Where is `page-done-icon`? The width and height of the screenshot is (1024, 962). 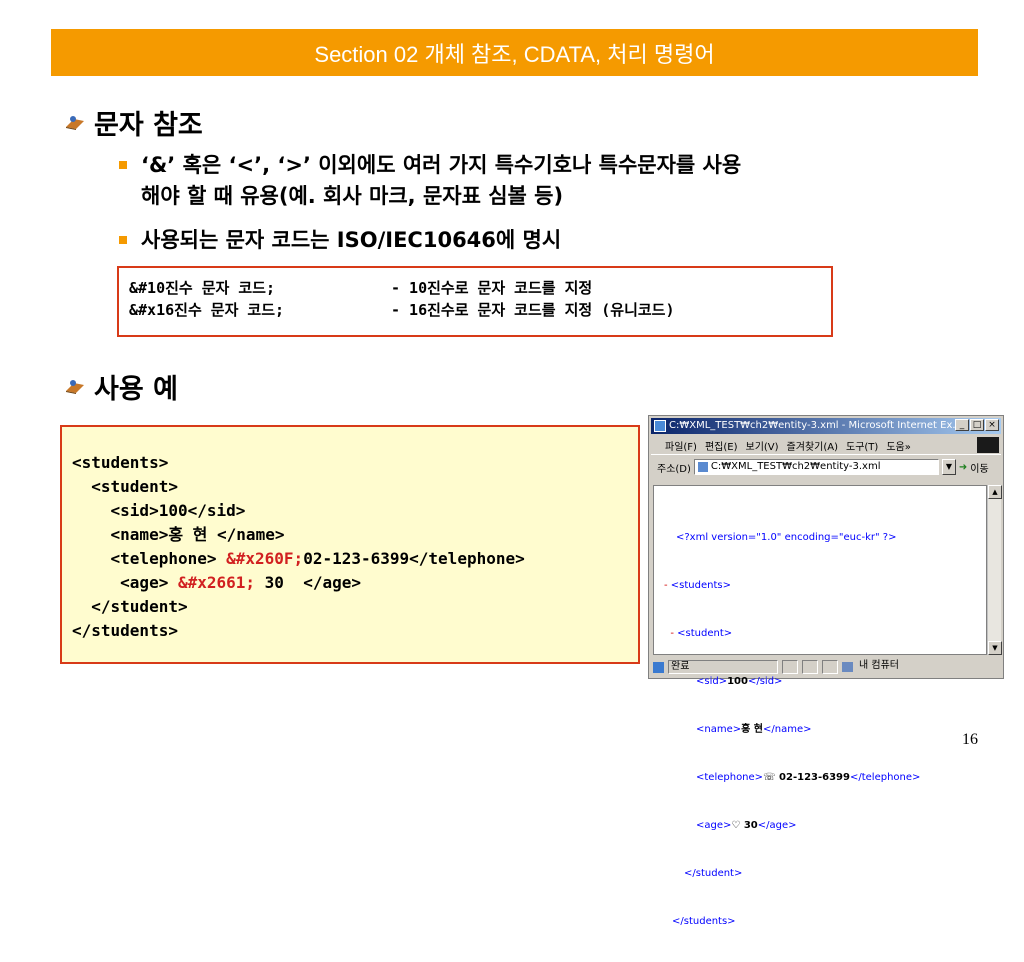 page-done-icon is located at coordinates (658, 667).